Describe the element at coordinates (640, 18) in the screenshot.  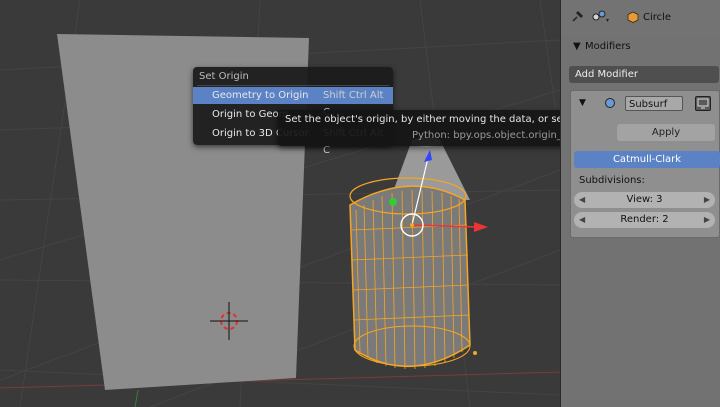
I see `panel-header: Circle` at that location.